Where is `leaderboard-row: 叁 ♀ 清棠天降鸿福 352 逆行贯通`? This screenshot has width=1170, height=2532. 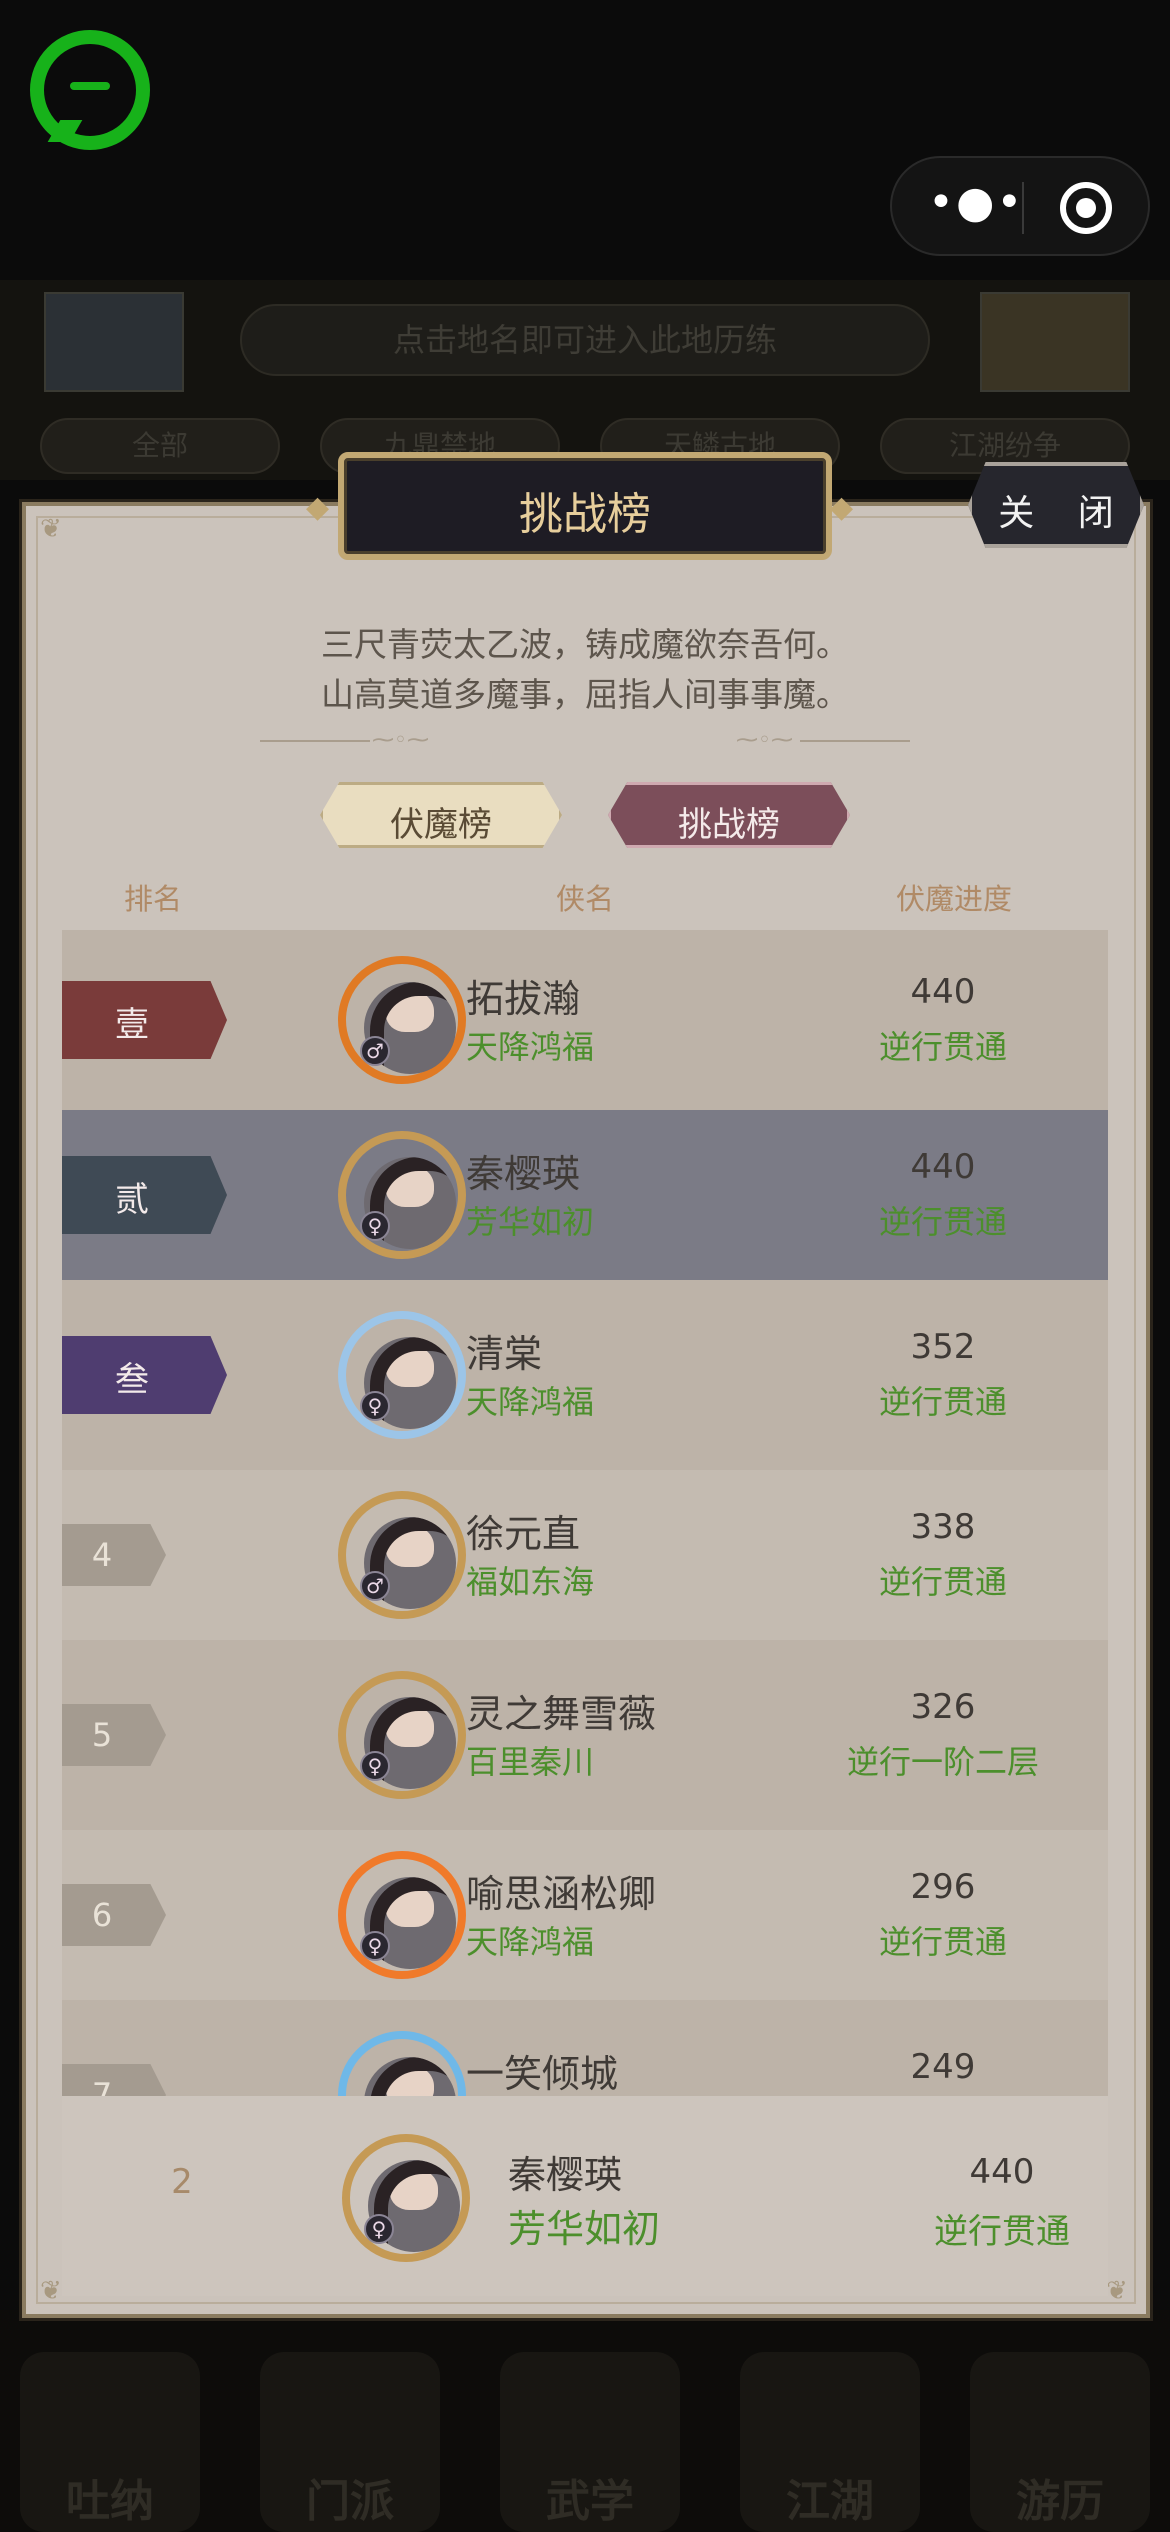 leaderboard-row: 叁 ♀ 清棠天降鸿福 352 逆行贯通 is located at coordinates (585, 1375).